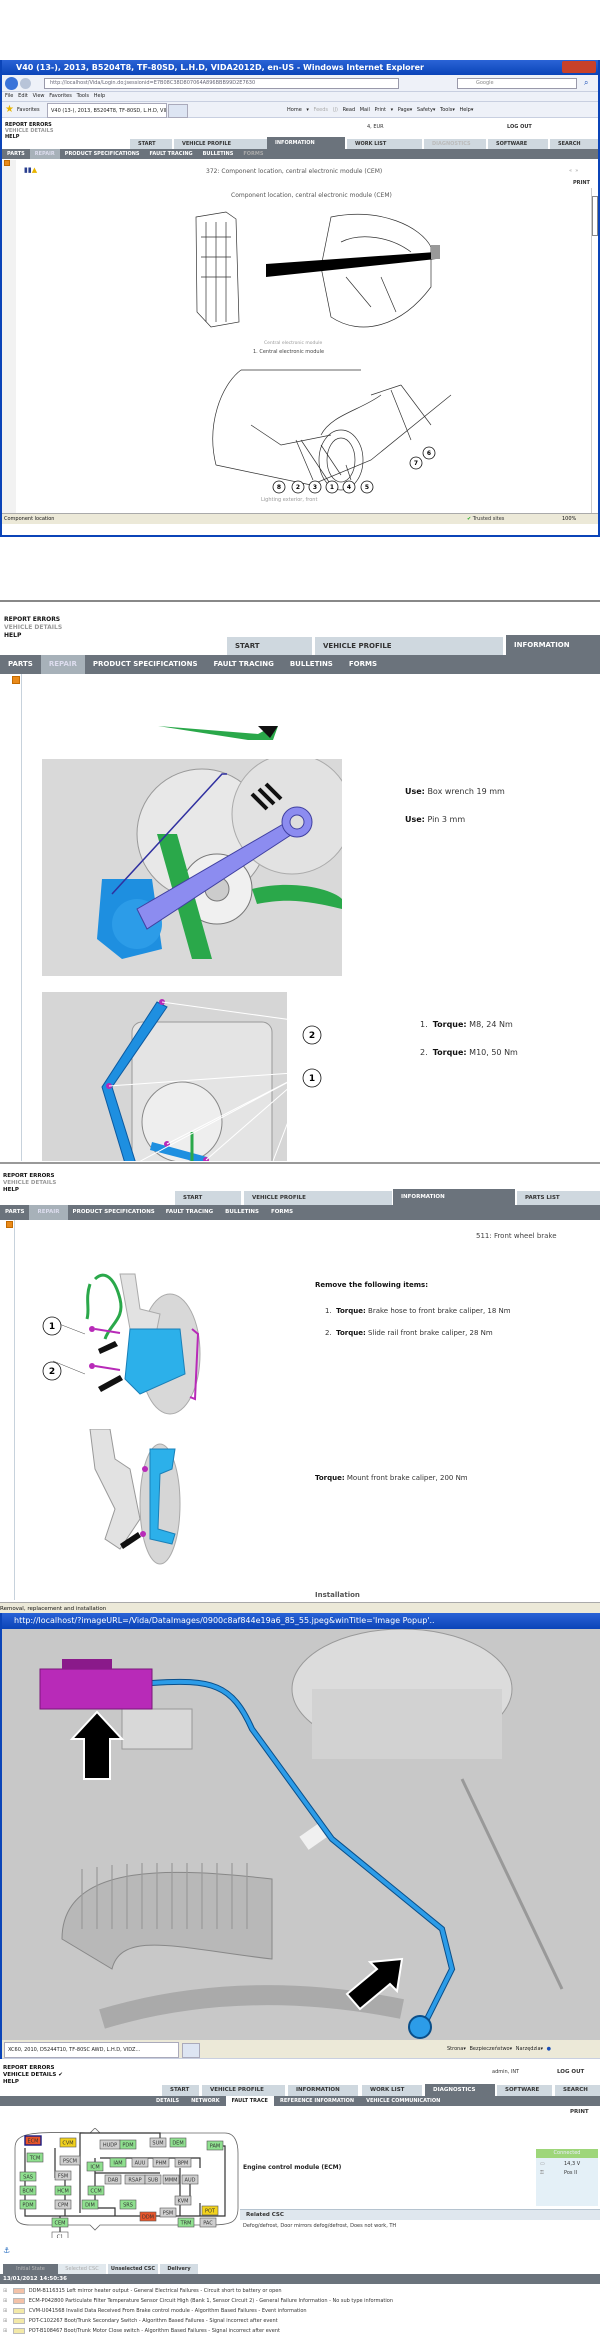 Image resolution: width=600 pixels, height=2344 pixels. Describe the element at coordinates (356, 110) in the screenshot. I see `read-mail-button: Read Mail` at that location.